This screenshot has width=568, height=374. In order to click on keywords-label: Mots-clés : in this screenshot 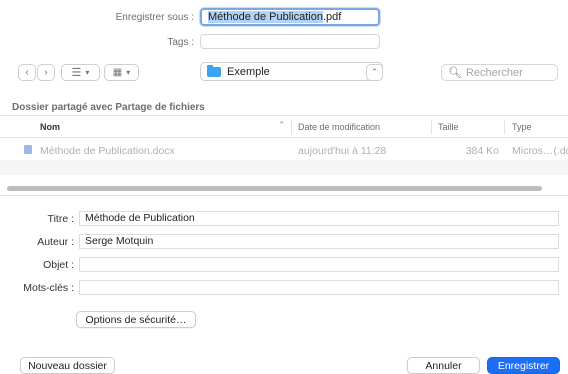, I will do `click(48, 288)`.